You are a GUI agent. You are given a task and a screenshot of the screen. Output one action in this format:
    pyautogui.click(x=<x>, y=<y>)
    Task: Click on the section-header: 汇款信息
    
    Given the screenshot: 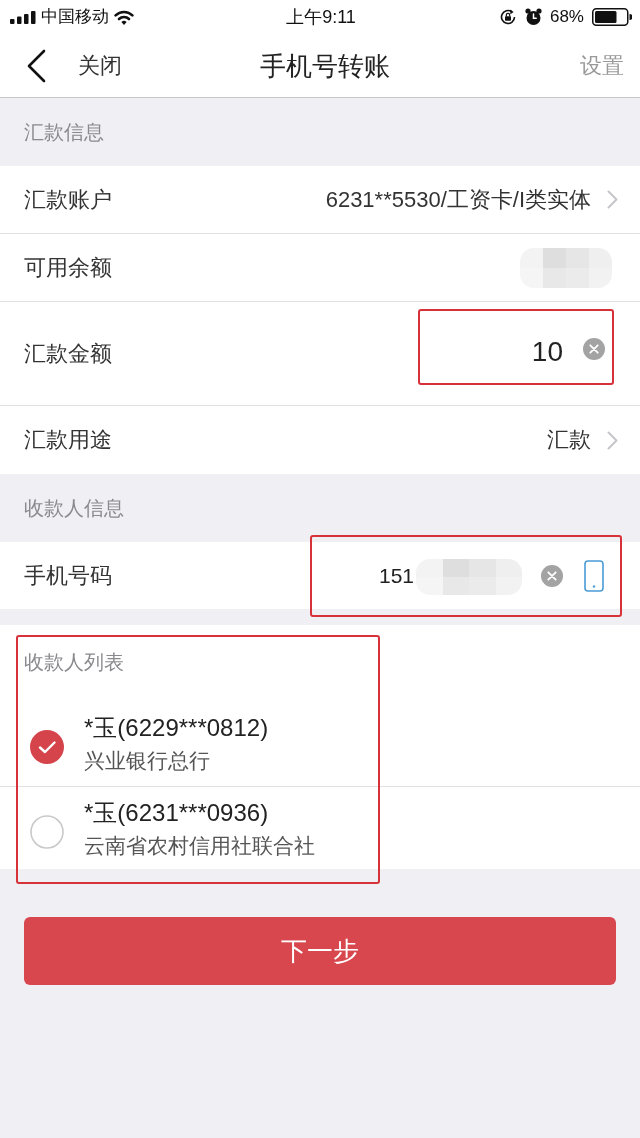 What is the action you would take?
    pyautogui.click(x=64, y=132)
    